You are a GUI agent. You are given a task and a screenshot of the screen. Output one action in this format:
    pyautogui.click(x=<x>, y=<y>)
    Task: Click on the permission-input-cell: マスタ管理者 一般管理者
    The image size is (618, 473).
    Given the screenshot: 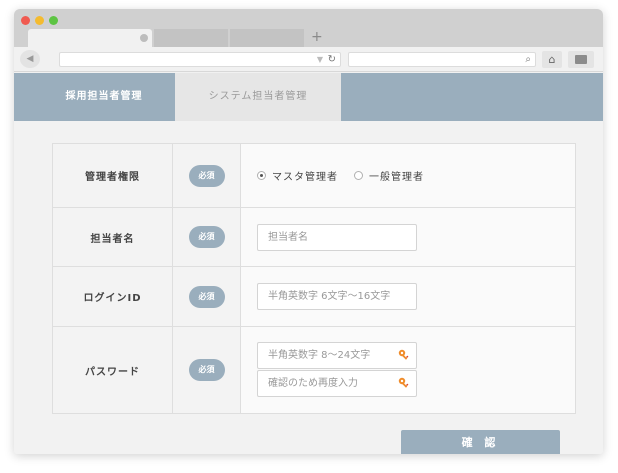 What is the action you would take?
    pyautogui.click(x=408, y=175)
    